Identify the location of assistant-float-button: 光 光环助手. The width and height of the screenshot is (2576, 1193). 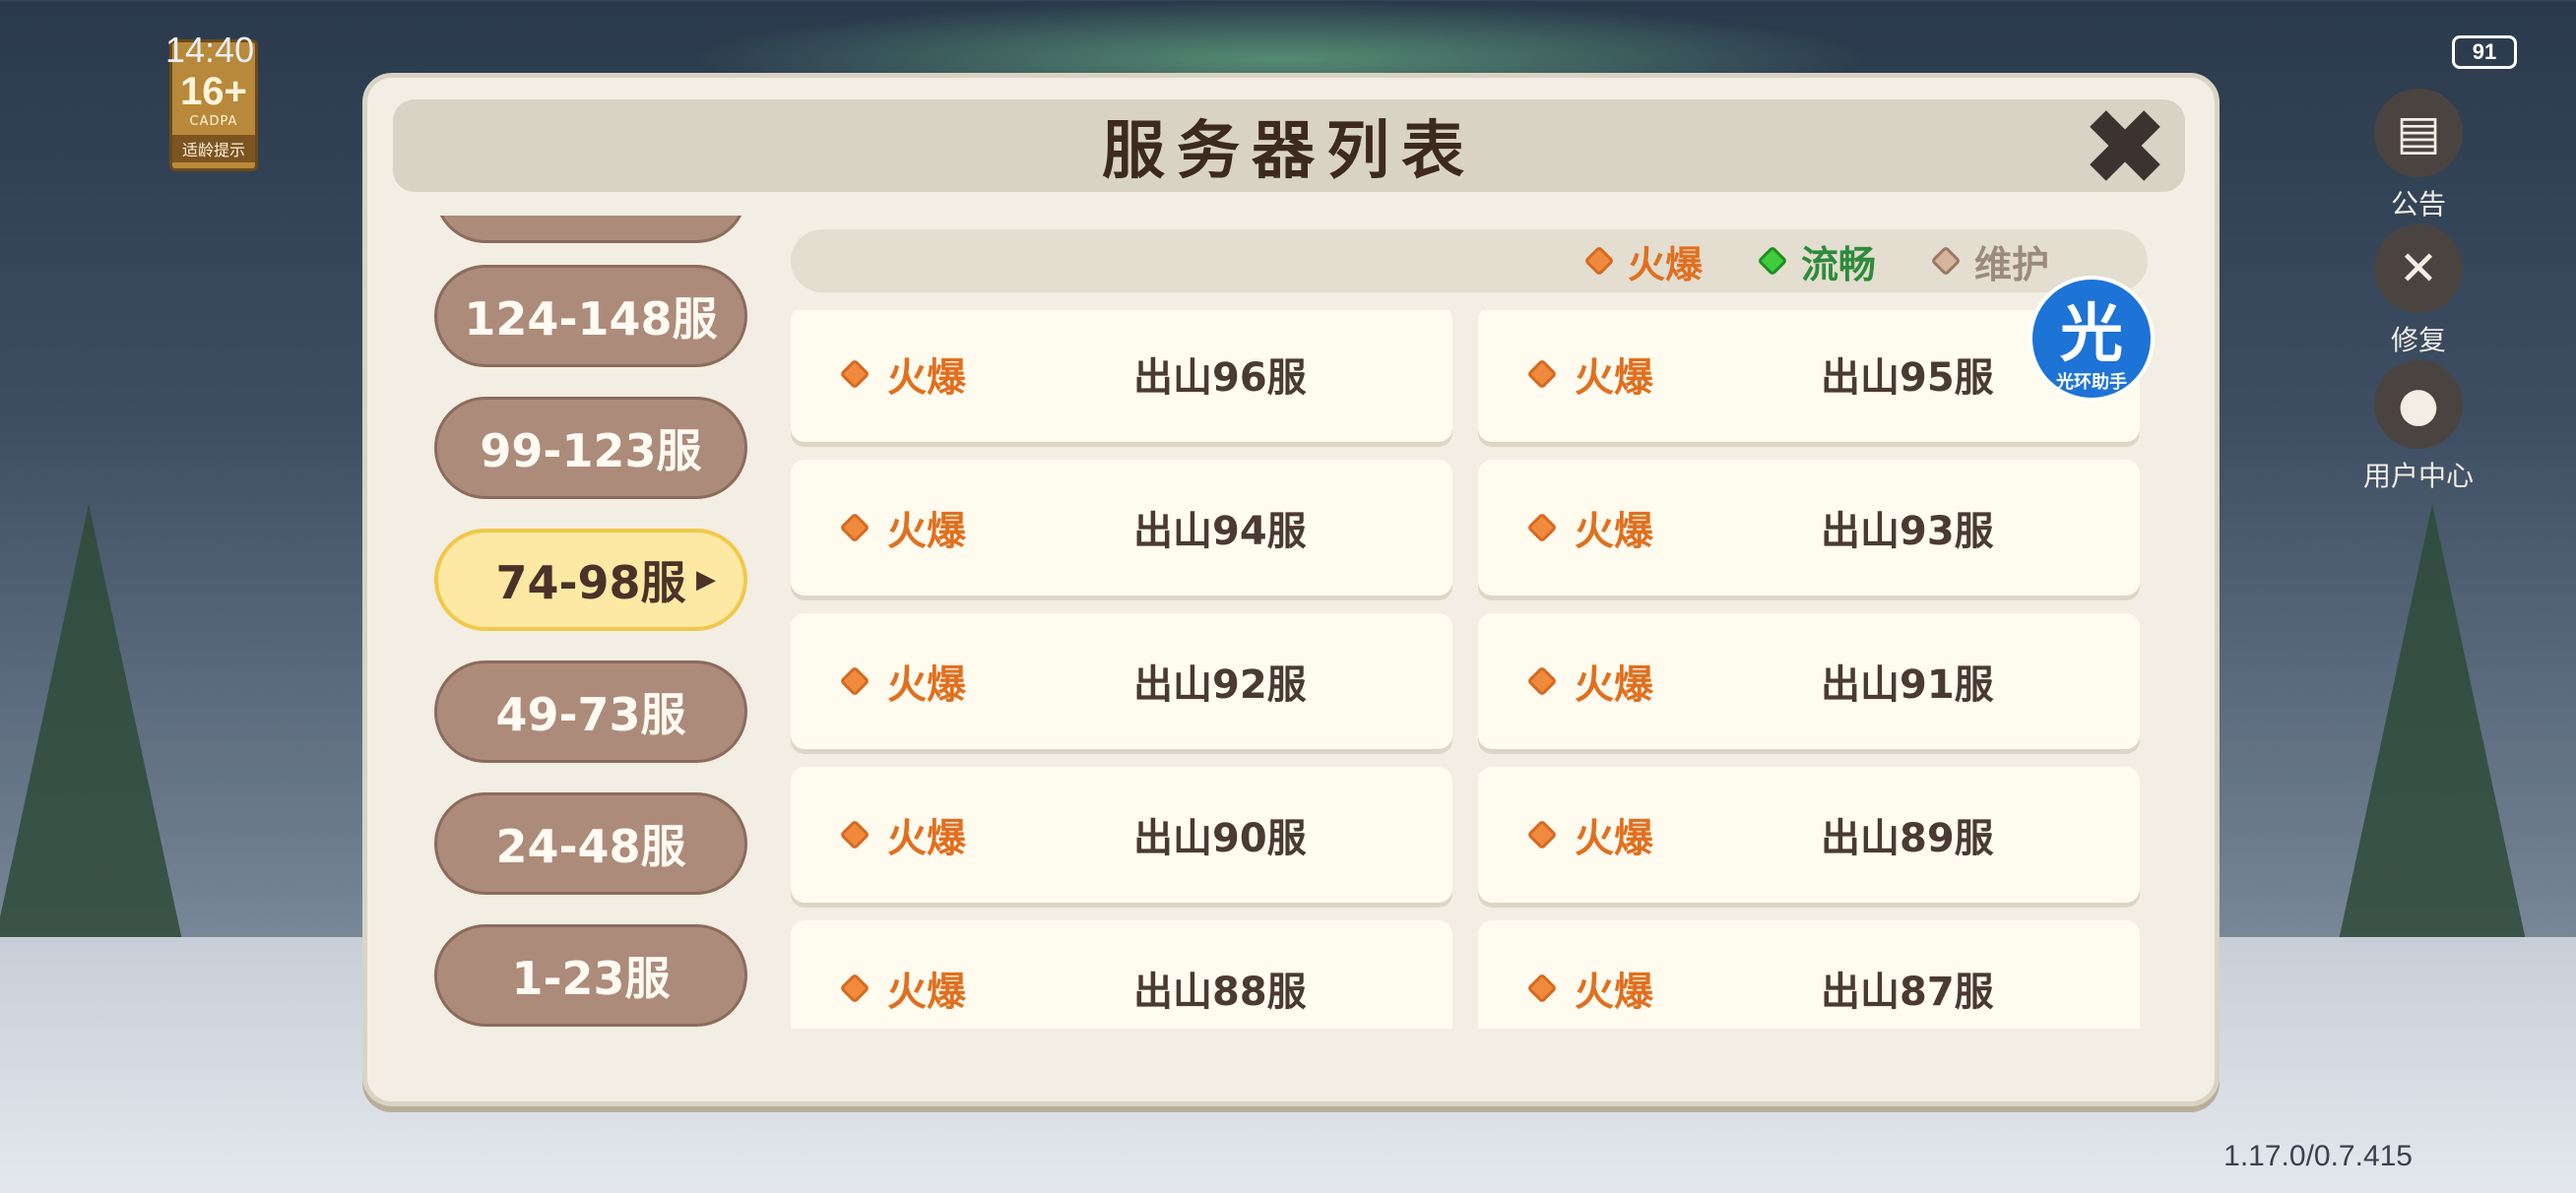
(2092, 339).